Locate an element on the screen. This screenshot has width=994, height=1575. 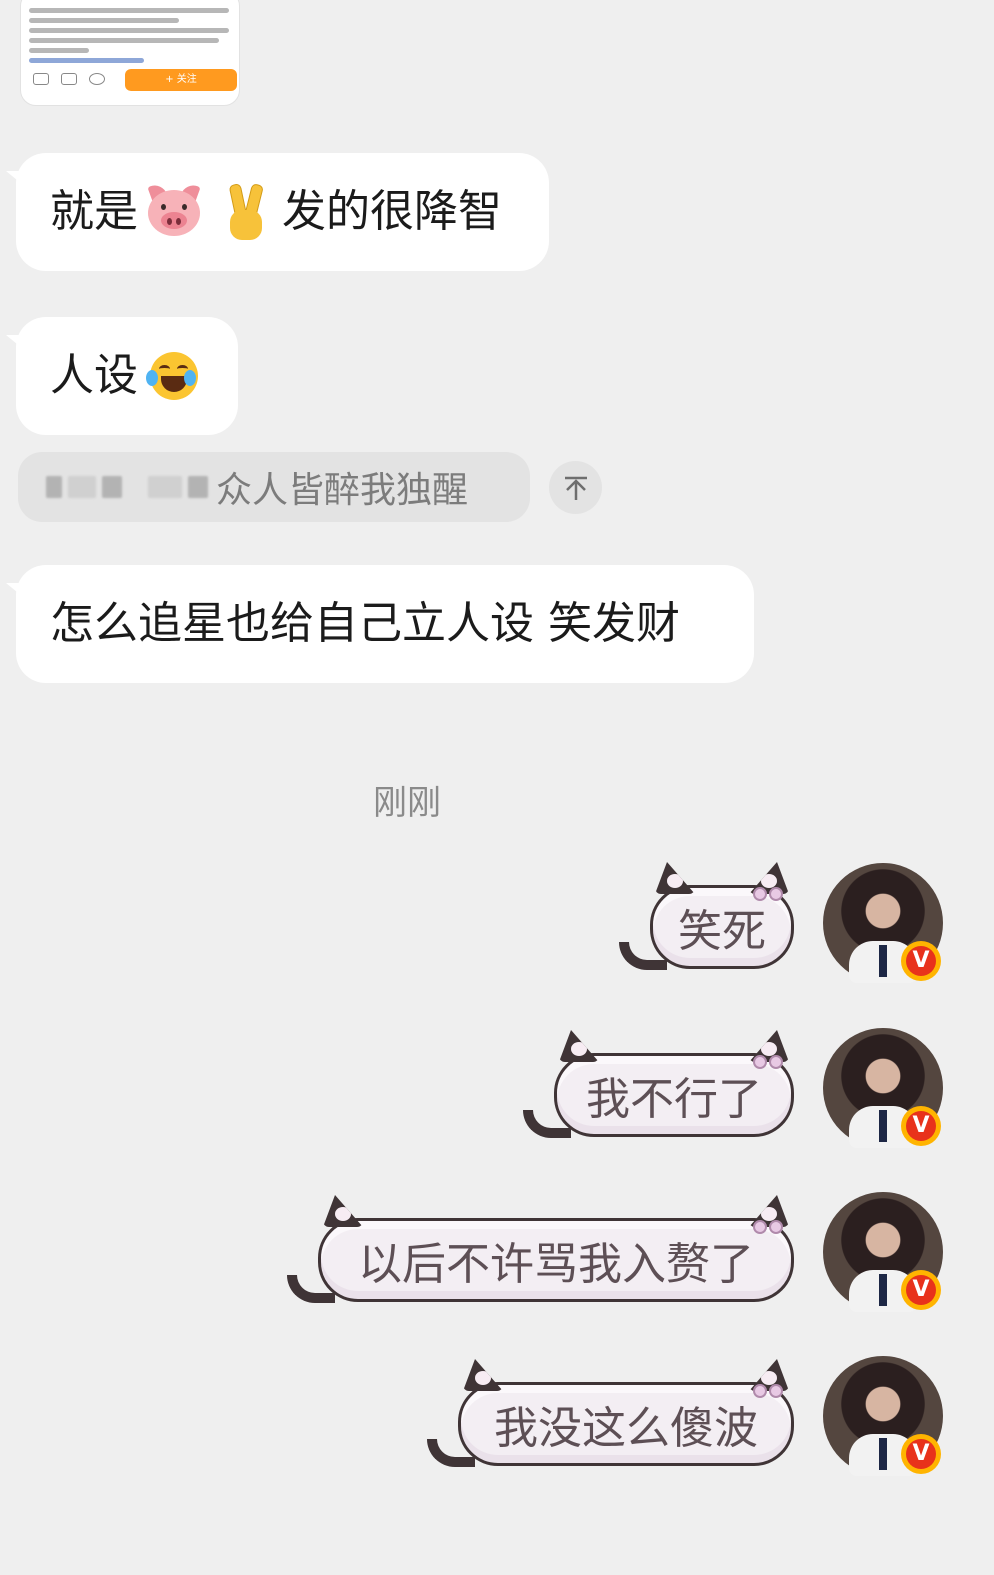
incoming-message: 怎么追星也给自己立人设 笑发财 is located at coordinates (385, 624).